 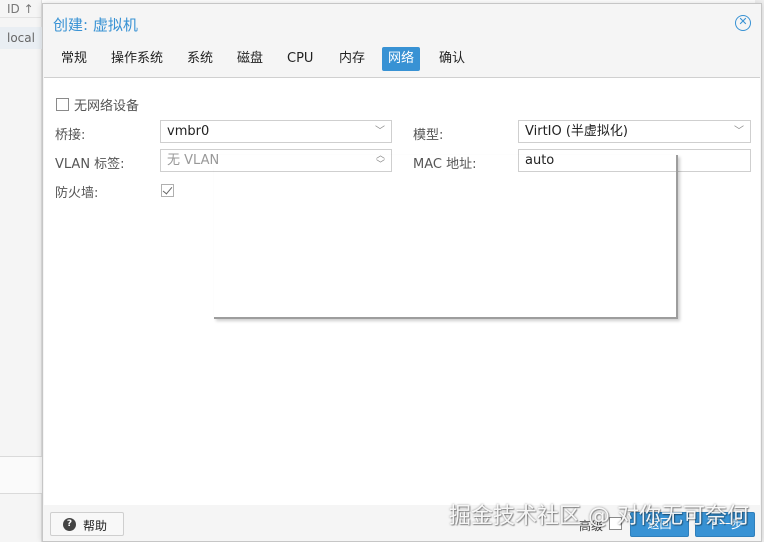 I want to click on background-grid: ID ↑ local, so click(x=21, y=271).